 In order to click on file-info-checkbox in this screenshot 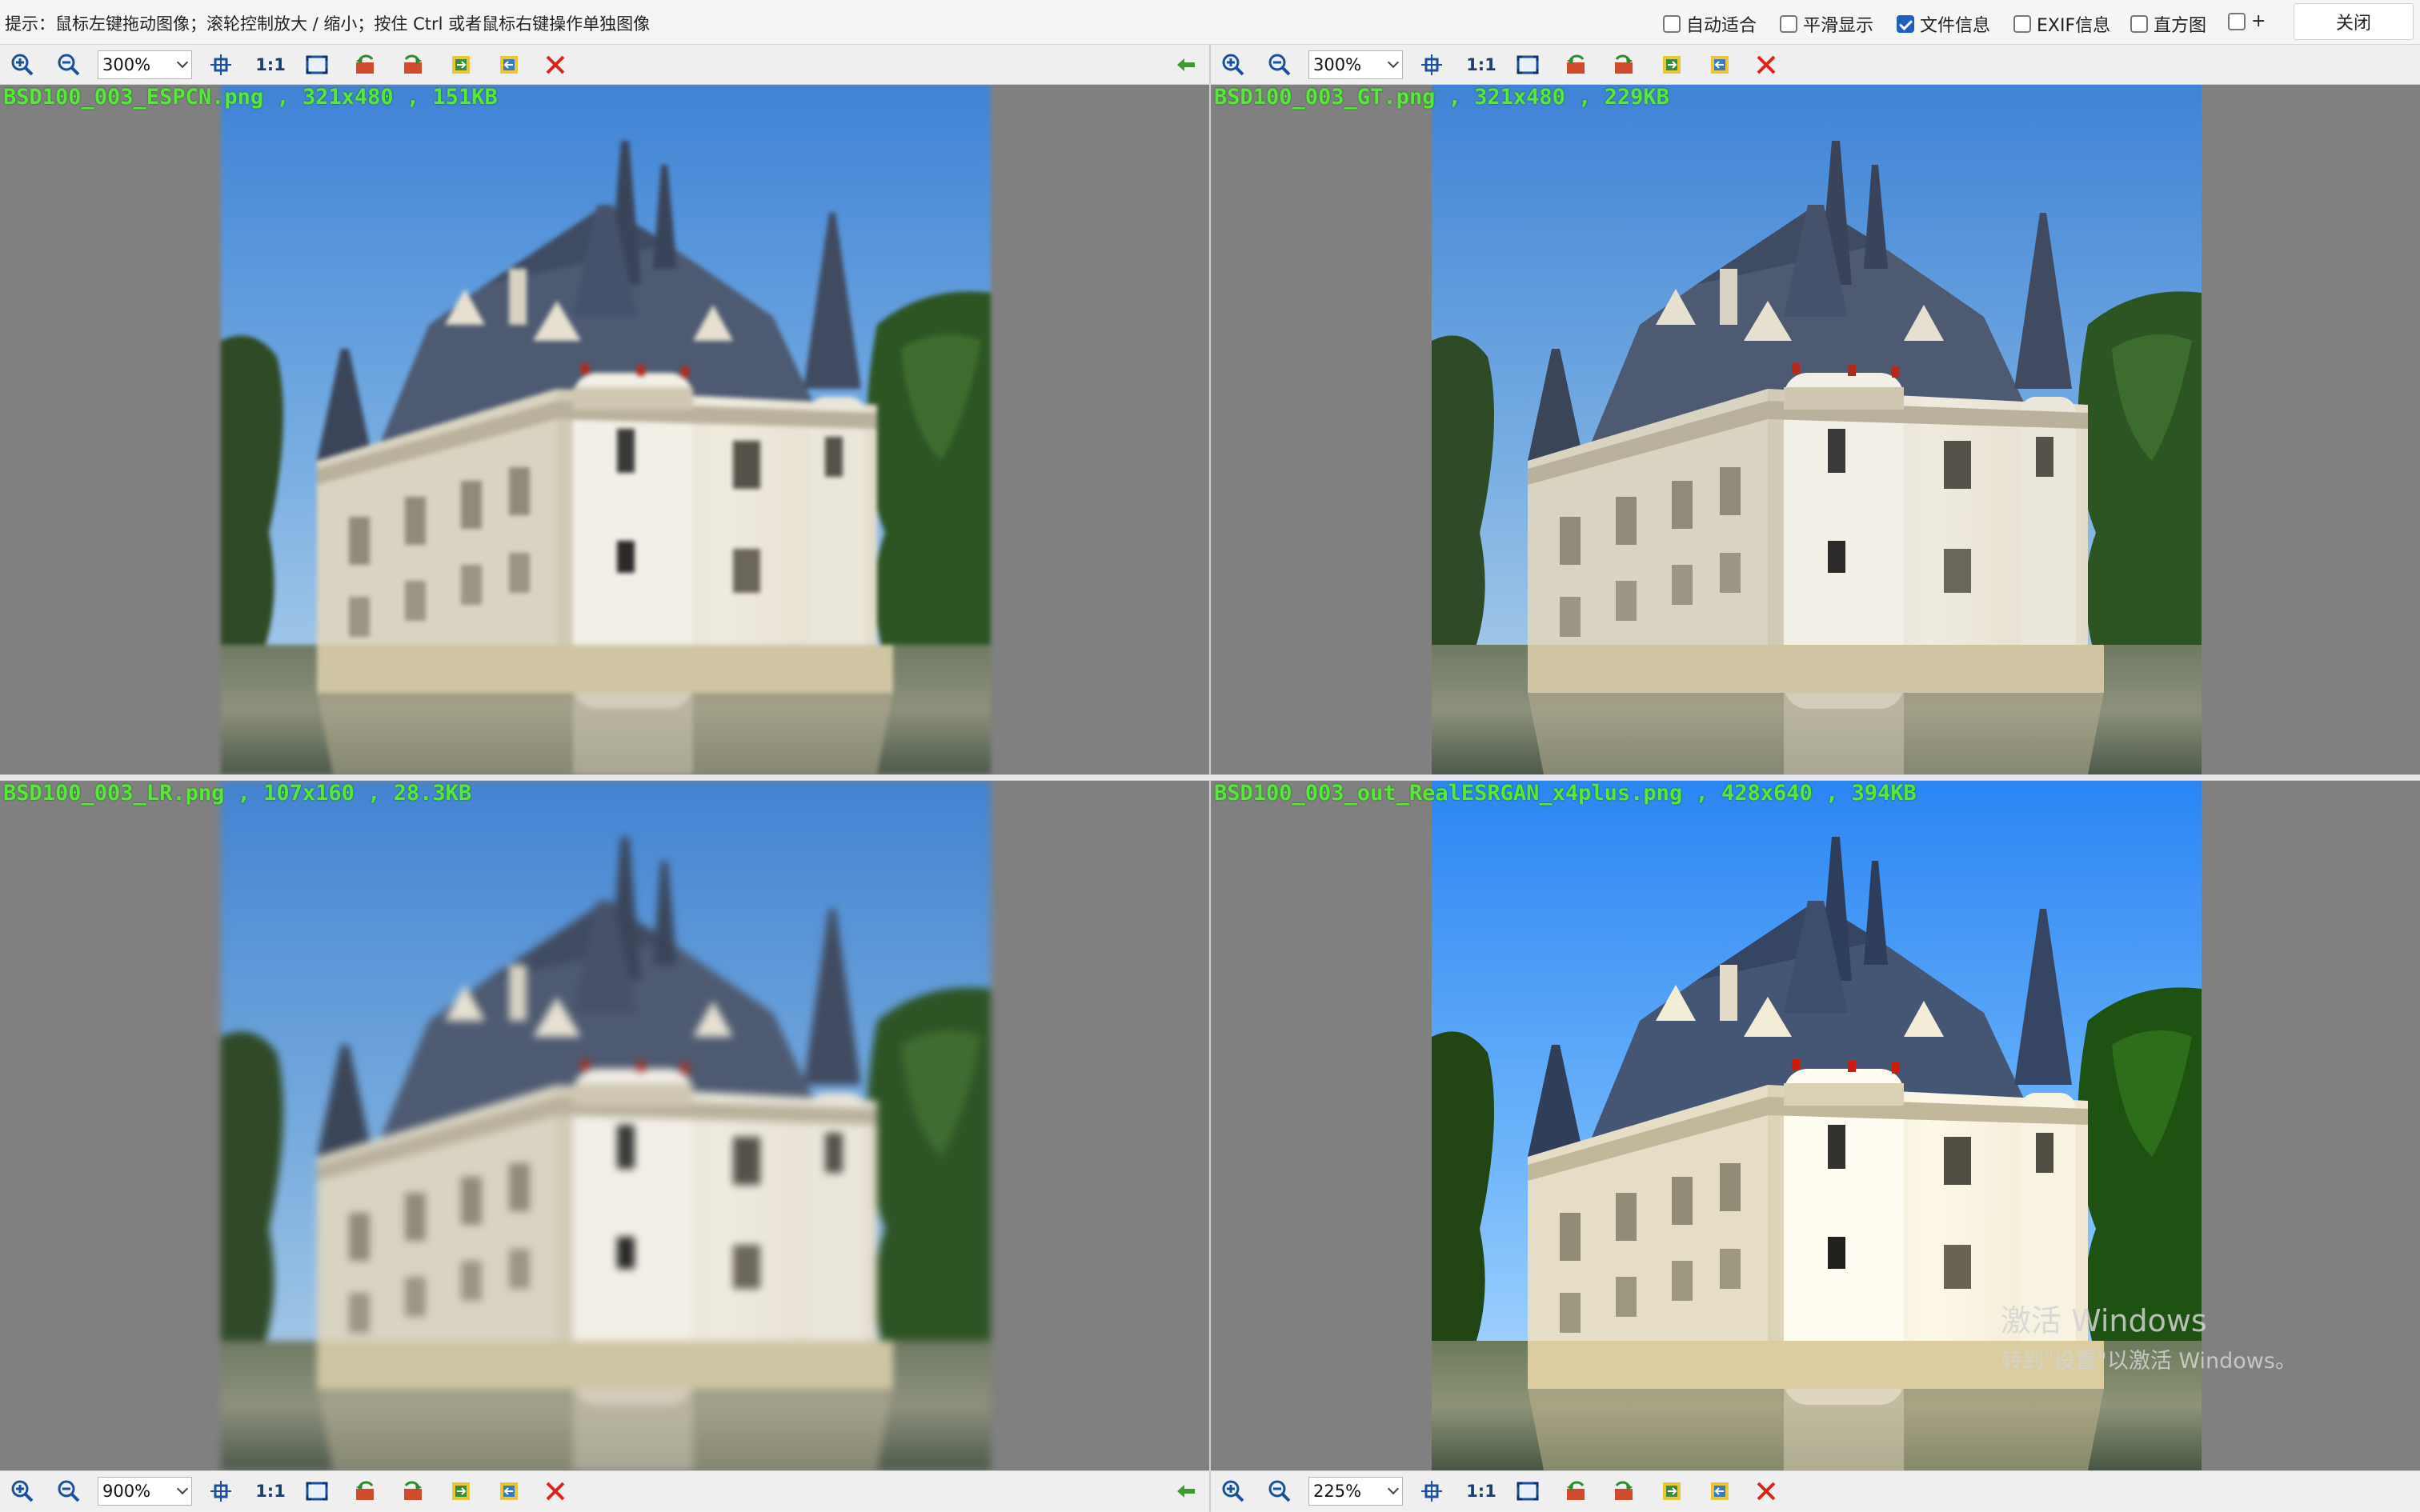, I will do `click(1905, 24)`.